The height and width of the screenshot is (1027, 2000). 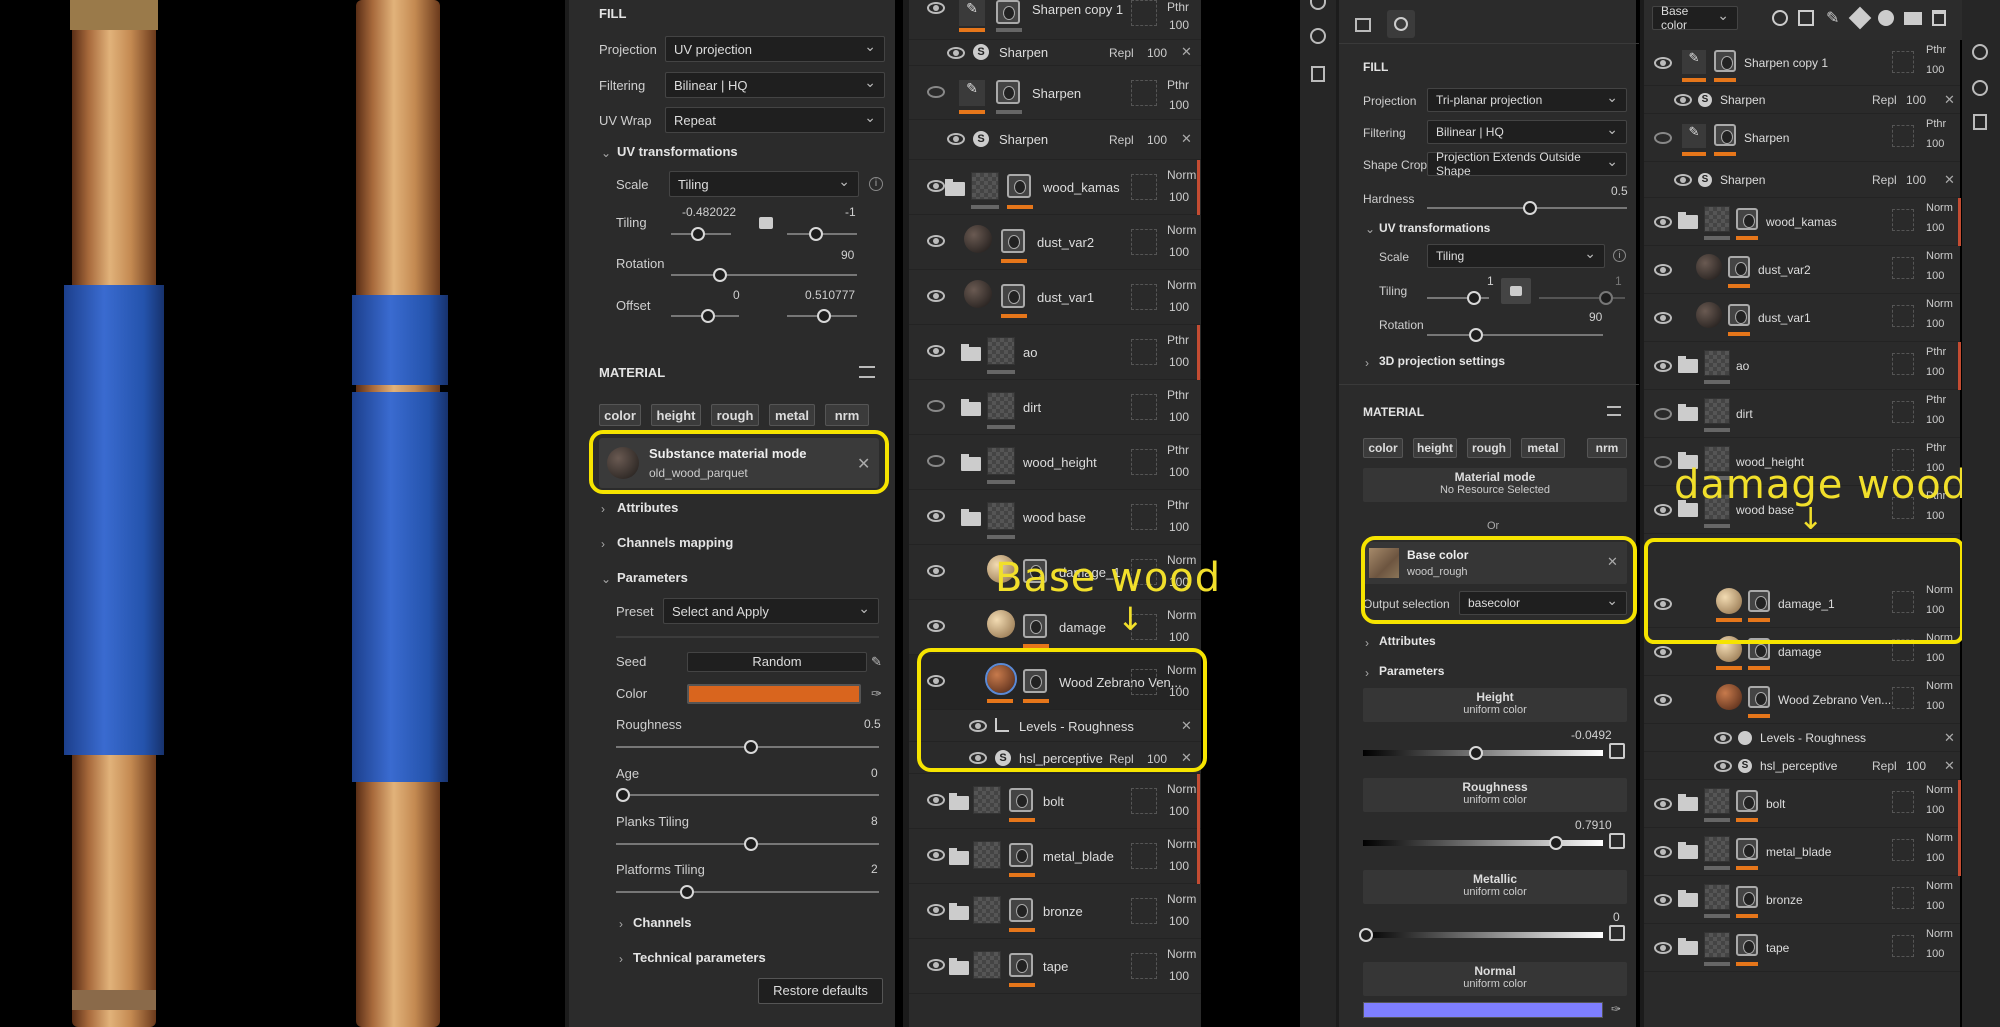 What do you see at coordinates (621, 959) in the screenshot?
I see `technical-chevron-icon: ›` at bounding box center [621, 959].